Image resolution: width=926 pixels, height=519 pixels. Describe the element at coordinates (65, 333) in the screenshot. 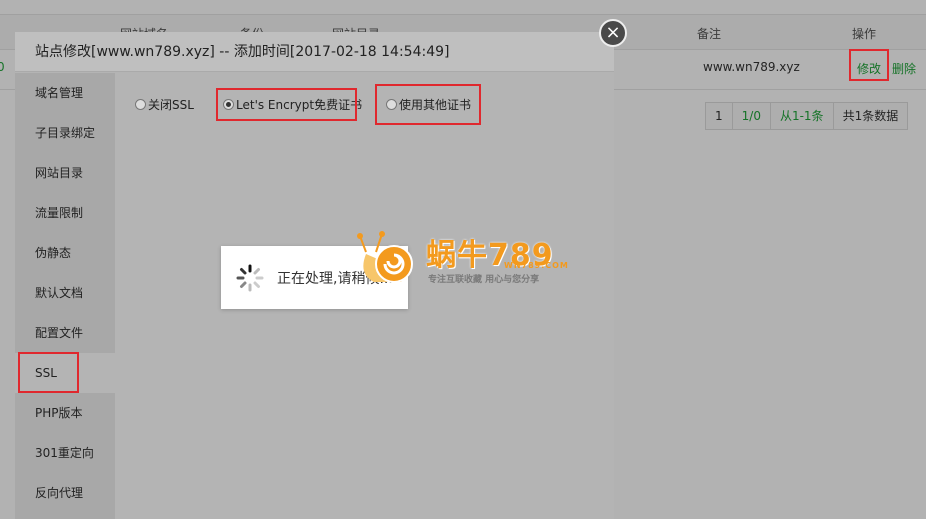

I see `sidebar-item-config-file: 配置文件` at that location.